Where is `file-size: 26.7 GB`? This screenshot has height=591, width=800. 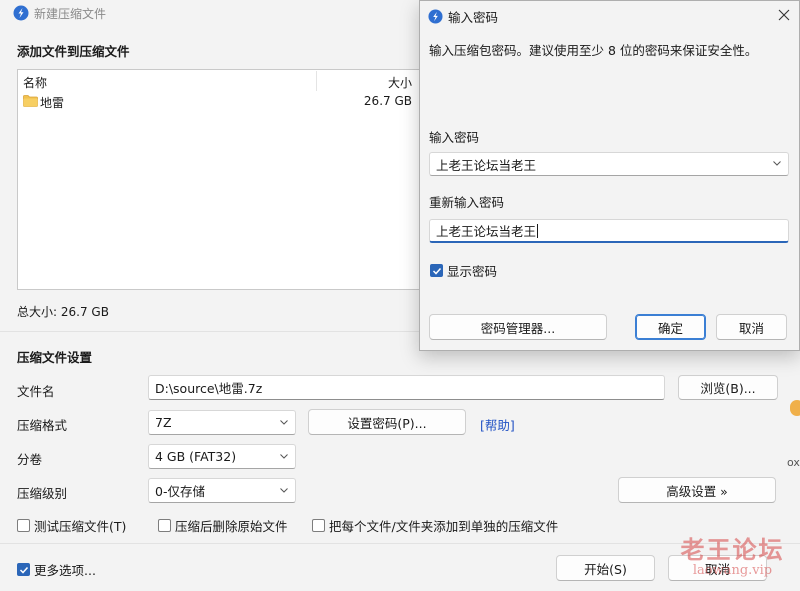
file-size: 26.7 GB is located at coordinates (387, 101).